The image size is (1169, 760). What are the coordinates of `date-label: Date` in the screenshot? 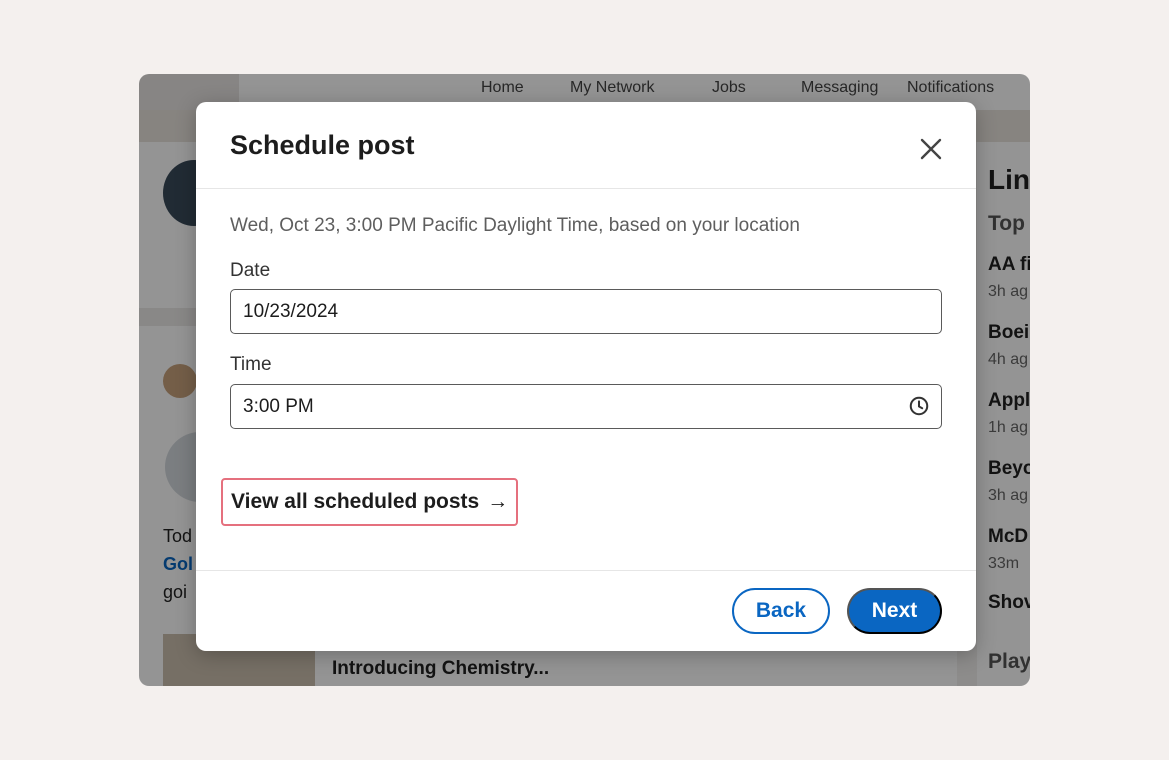 It's located at (250, 270).